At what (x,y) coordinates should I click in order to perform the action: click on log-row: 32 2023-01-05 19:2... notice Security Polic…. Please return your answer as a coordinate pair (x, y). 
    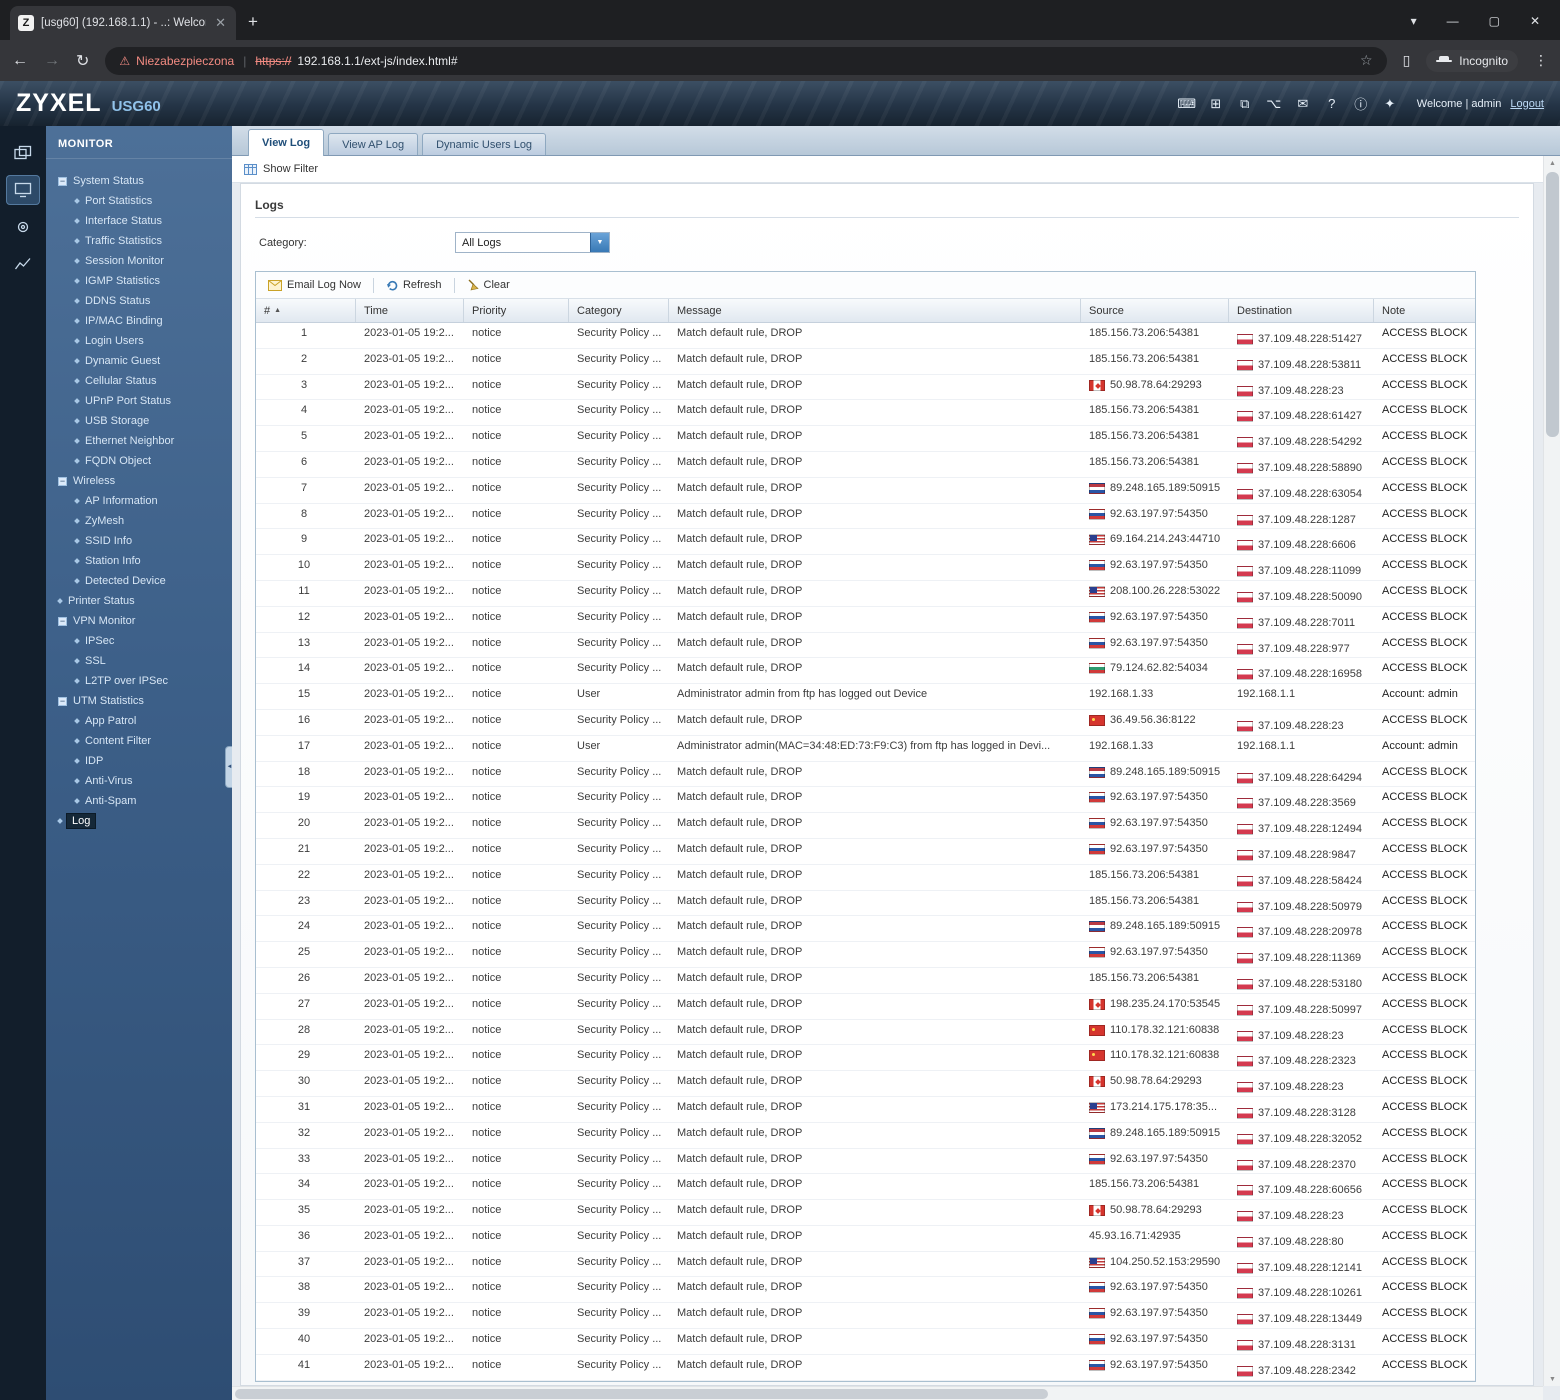
    Looking at the image, I should click on (865, 1135).